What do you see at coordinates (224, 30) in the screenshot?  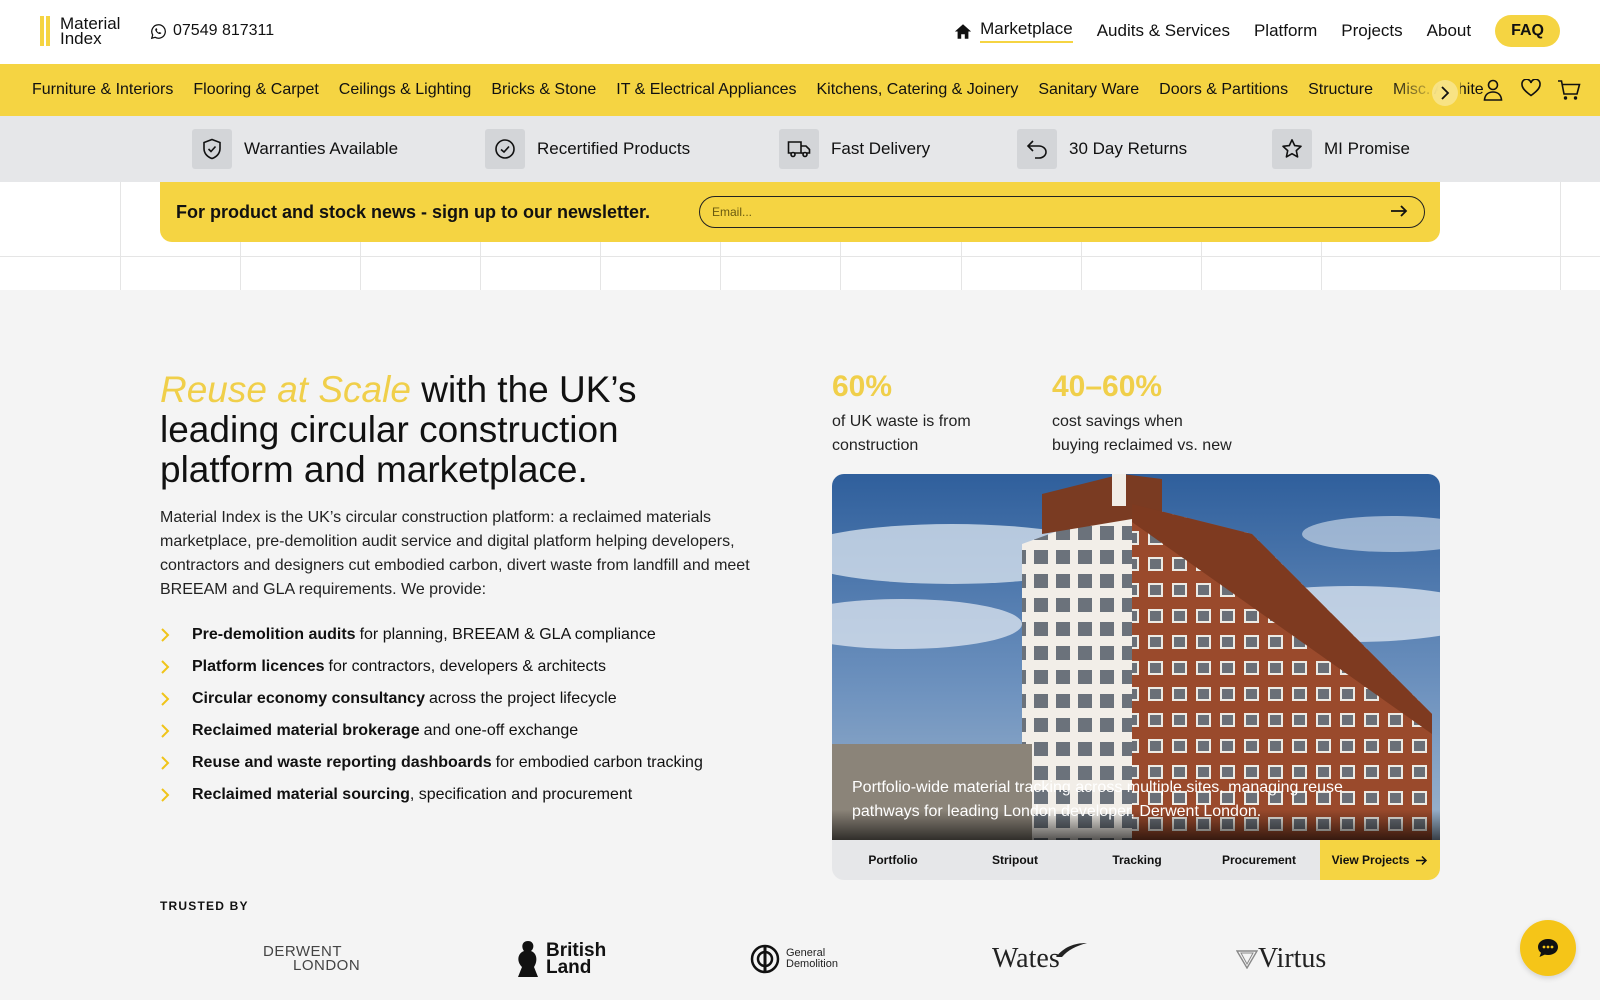 I see `phone-number: 07549 817311` at bounding box center [224, 30].